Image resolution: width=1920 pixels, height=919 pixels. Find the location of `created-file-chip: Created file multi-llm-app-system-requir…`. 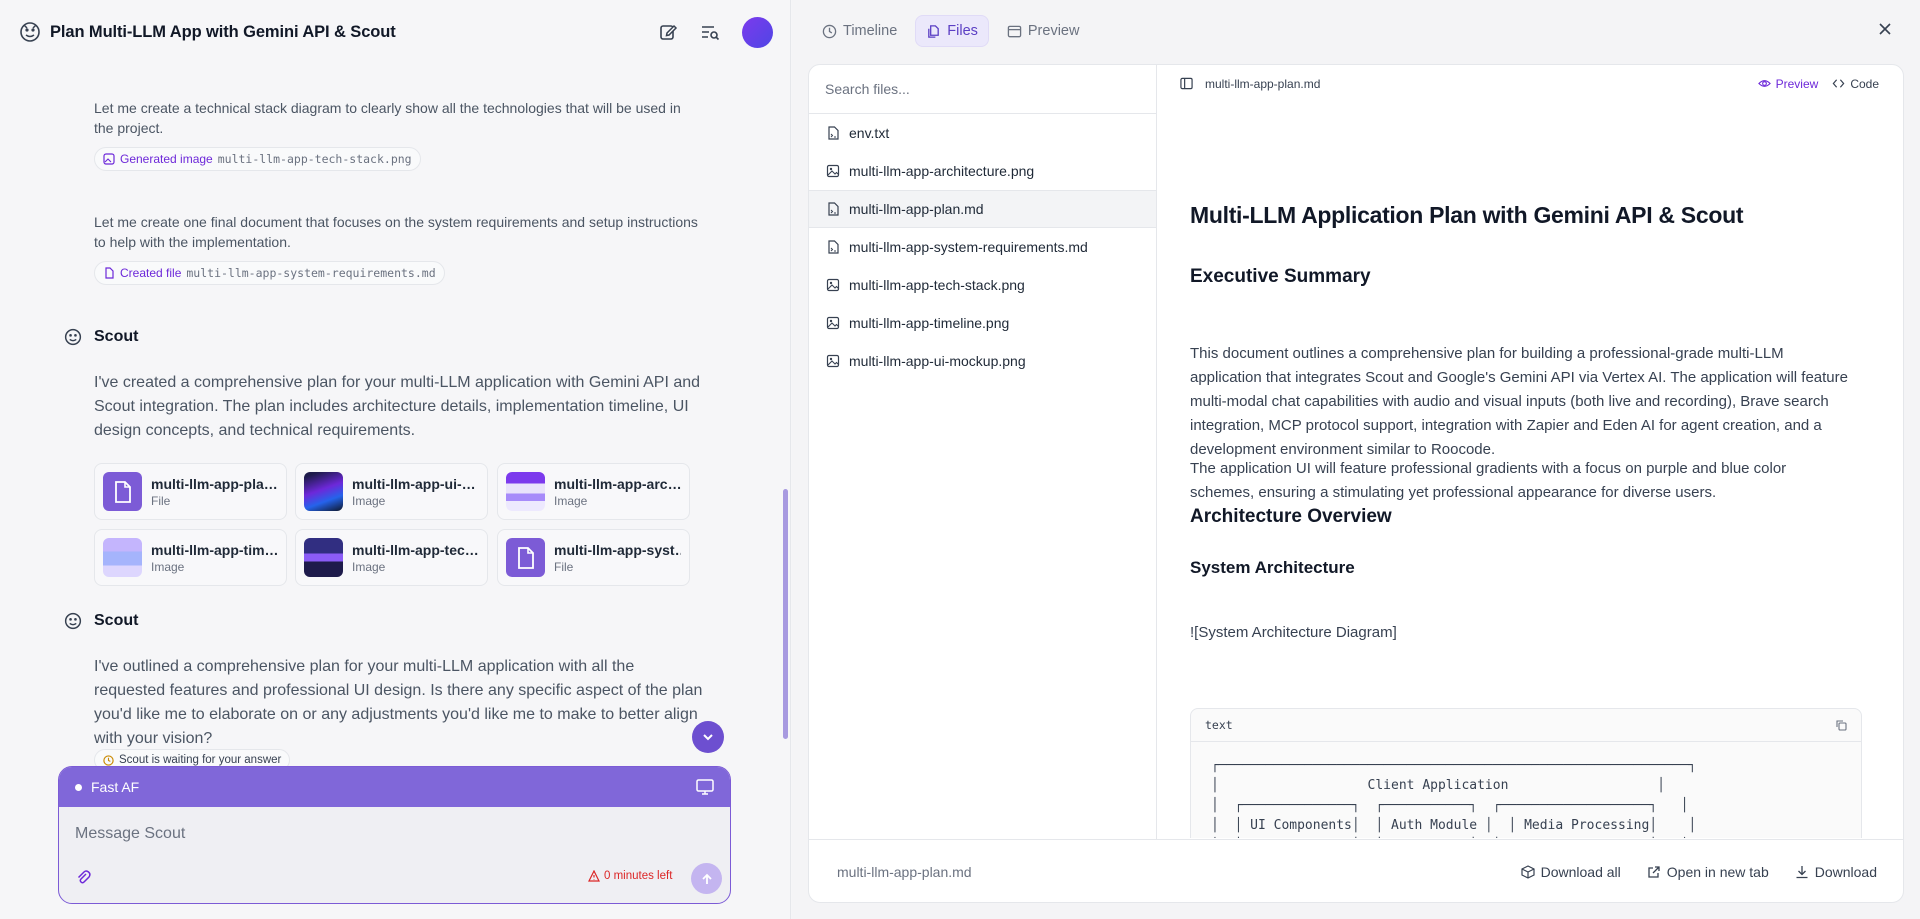

created-file-chip: Created file multi-llm-app-system-requir… is located at coordinates (269, 273).